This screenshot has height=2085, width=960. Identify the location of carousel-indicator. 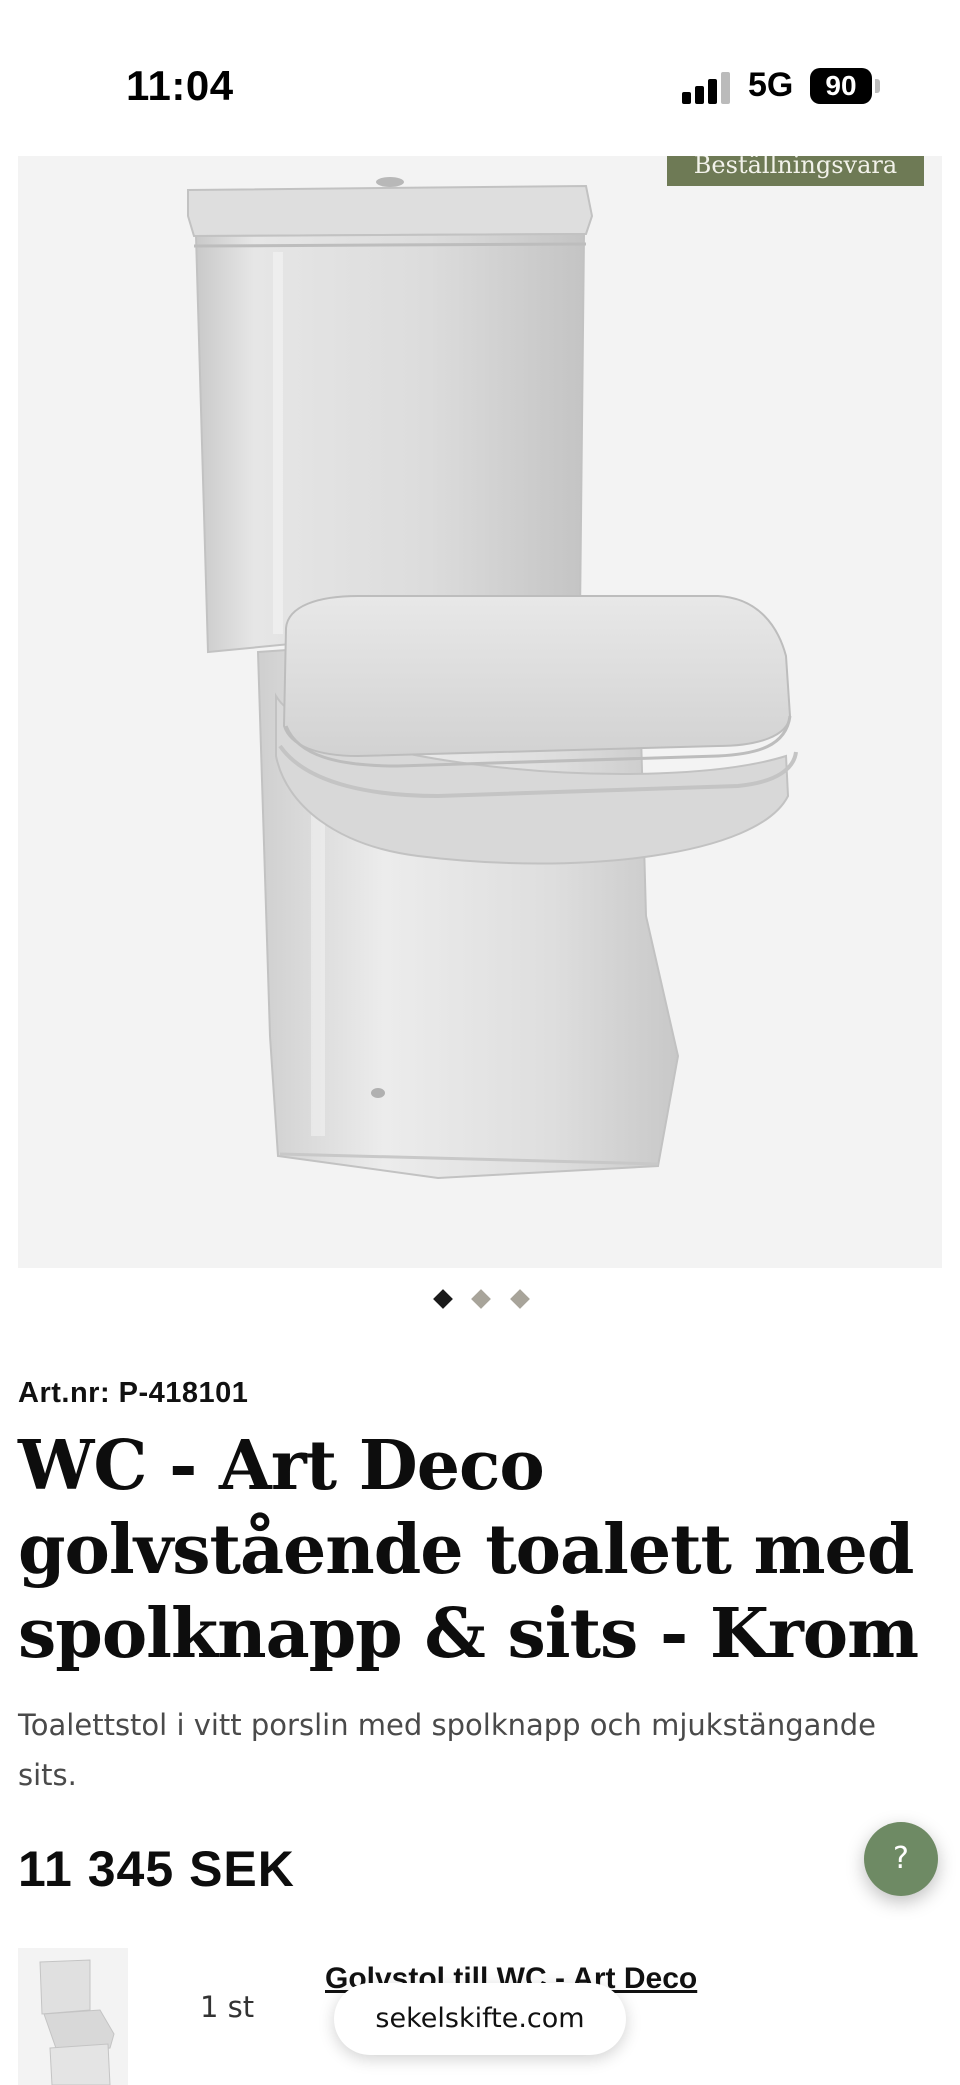
(480, 1302).